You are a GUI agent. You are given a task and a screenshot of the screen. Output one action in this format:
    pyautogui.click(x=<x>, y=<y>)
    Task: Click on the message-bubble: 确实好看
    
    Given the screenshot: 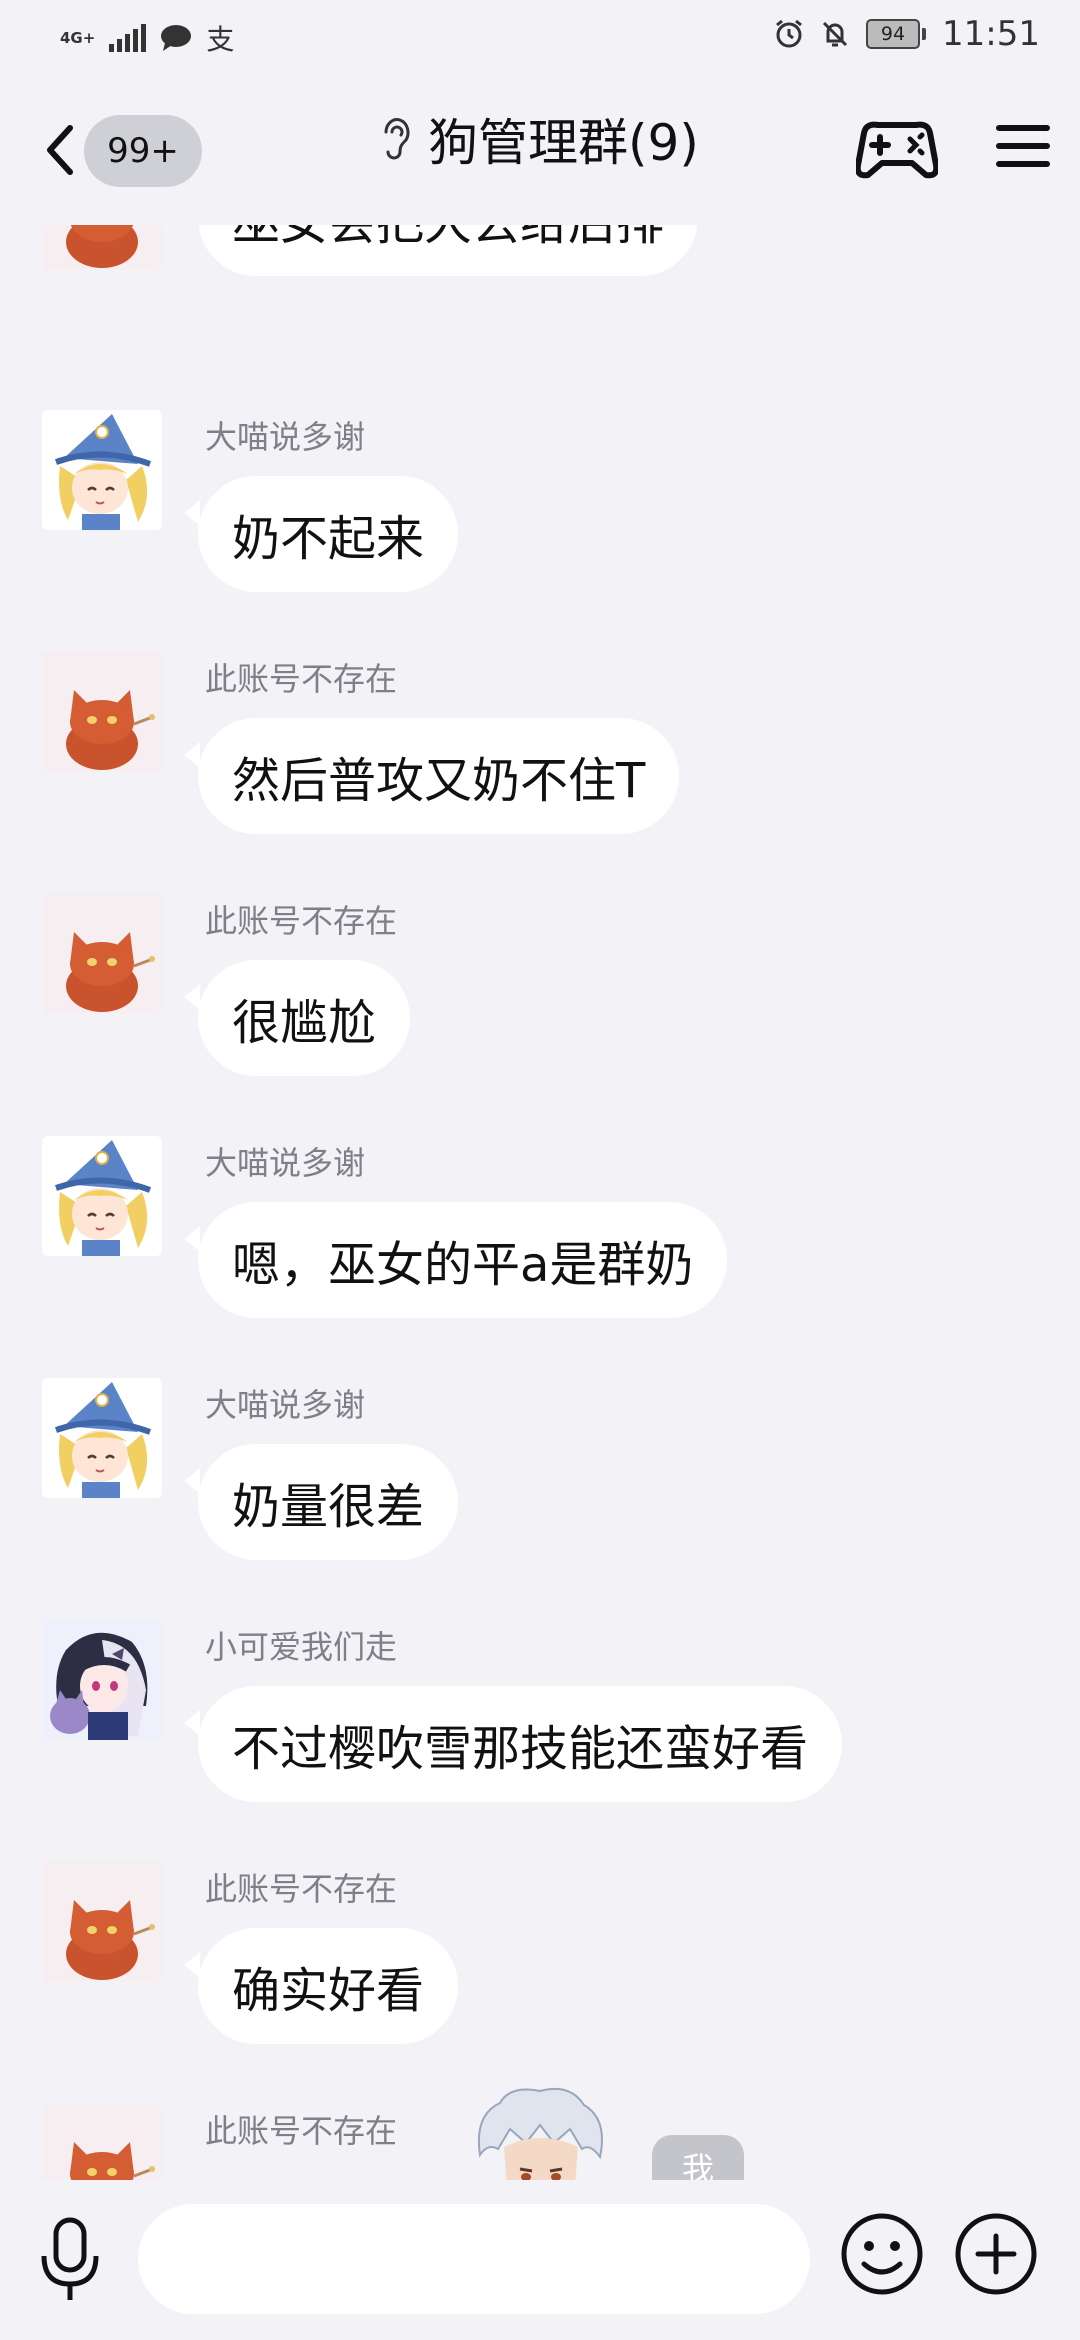 What is the action you would take?
    pyautogui.click(x=321, y=1986)
    